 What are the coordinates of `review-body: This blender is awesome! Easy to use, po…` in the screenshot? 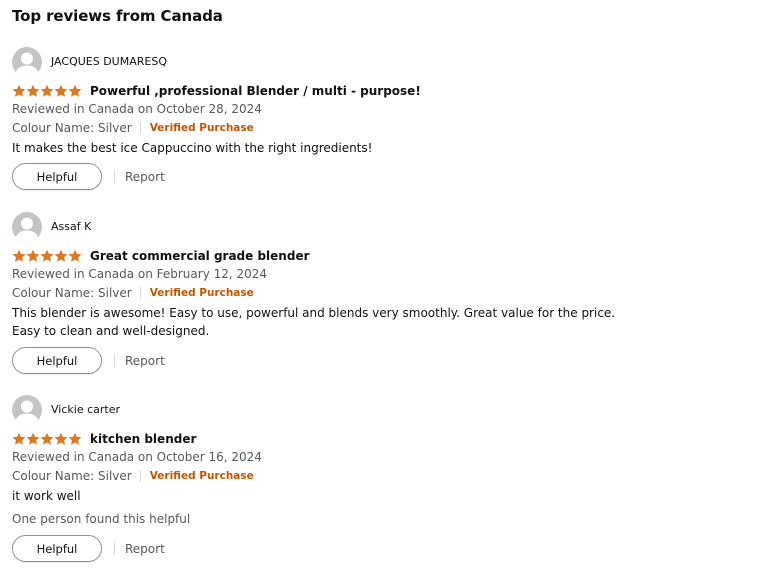 It's located at (314, 322).